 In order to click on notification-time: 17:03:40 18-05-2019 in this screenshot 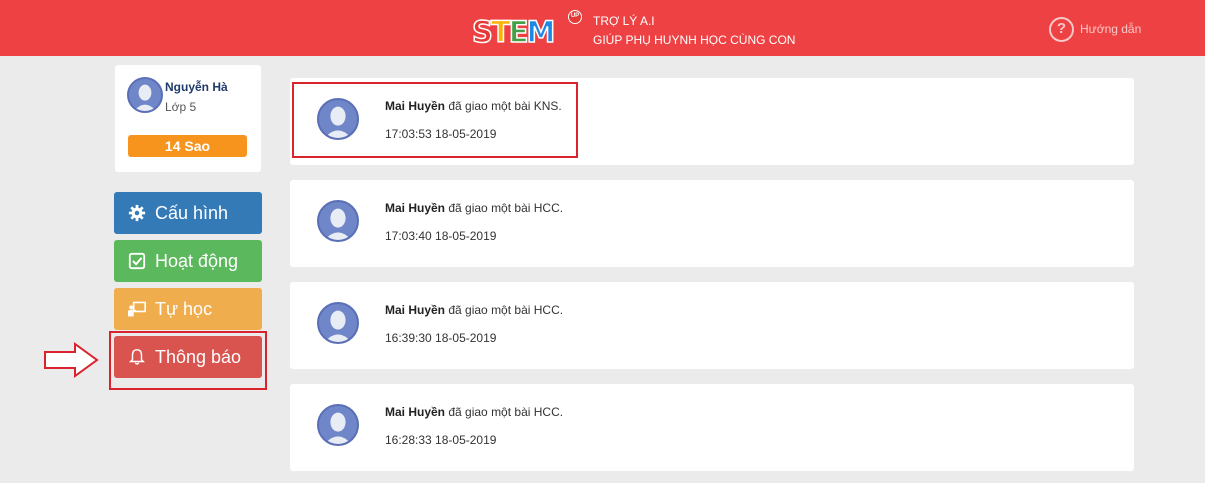, I will do `click(441, 236)`.